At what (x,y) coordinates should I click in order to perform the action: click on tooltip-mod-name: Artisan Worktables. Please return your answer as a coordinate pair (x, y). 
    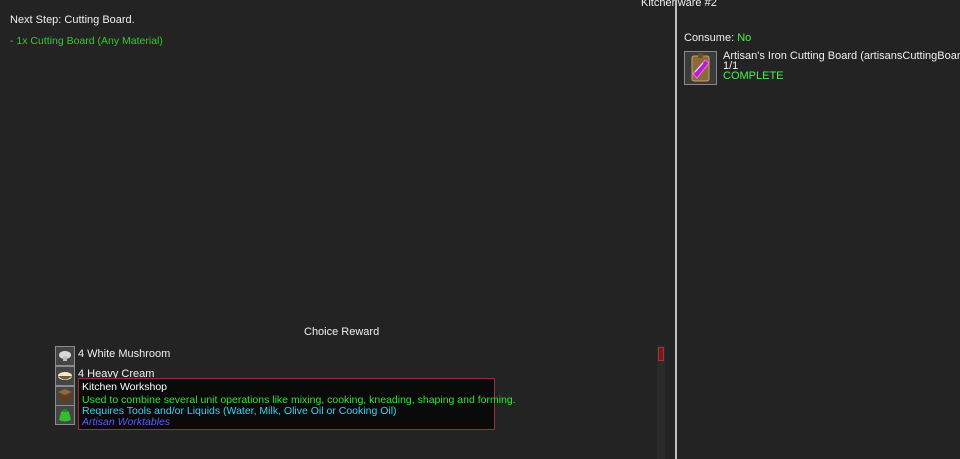
    Looking at the image, I should click on (126, 422).